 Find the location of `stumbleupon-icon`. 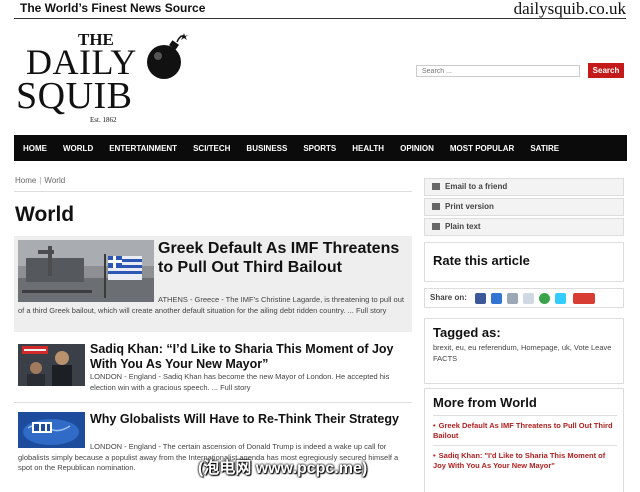

stumbleupon-icon is located at coordinates (544, 298).